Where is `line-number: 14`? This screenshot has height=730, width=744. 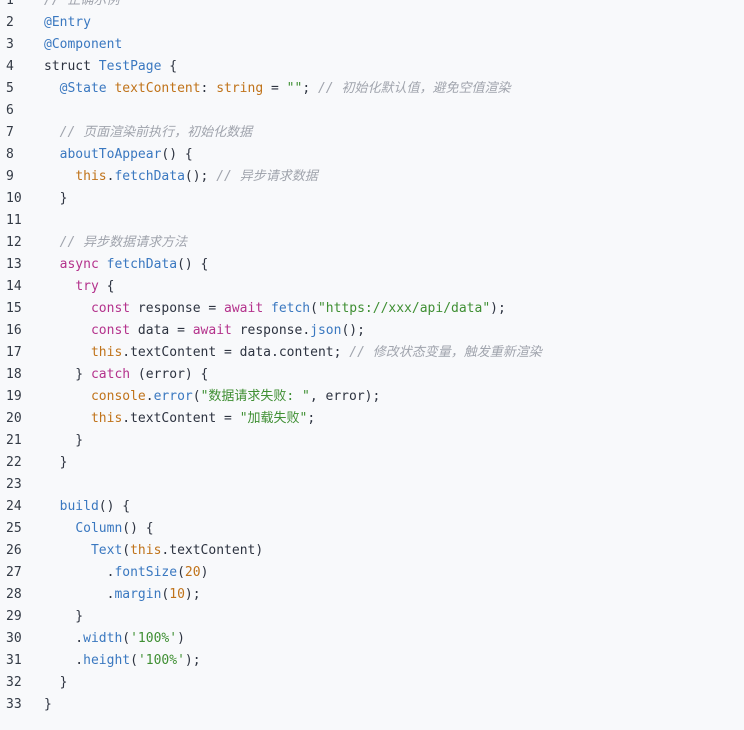
line-number: 14 is located at coordinates (14, 286).